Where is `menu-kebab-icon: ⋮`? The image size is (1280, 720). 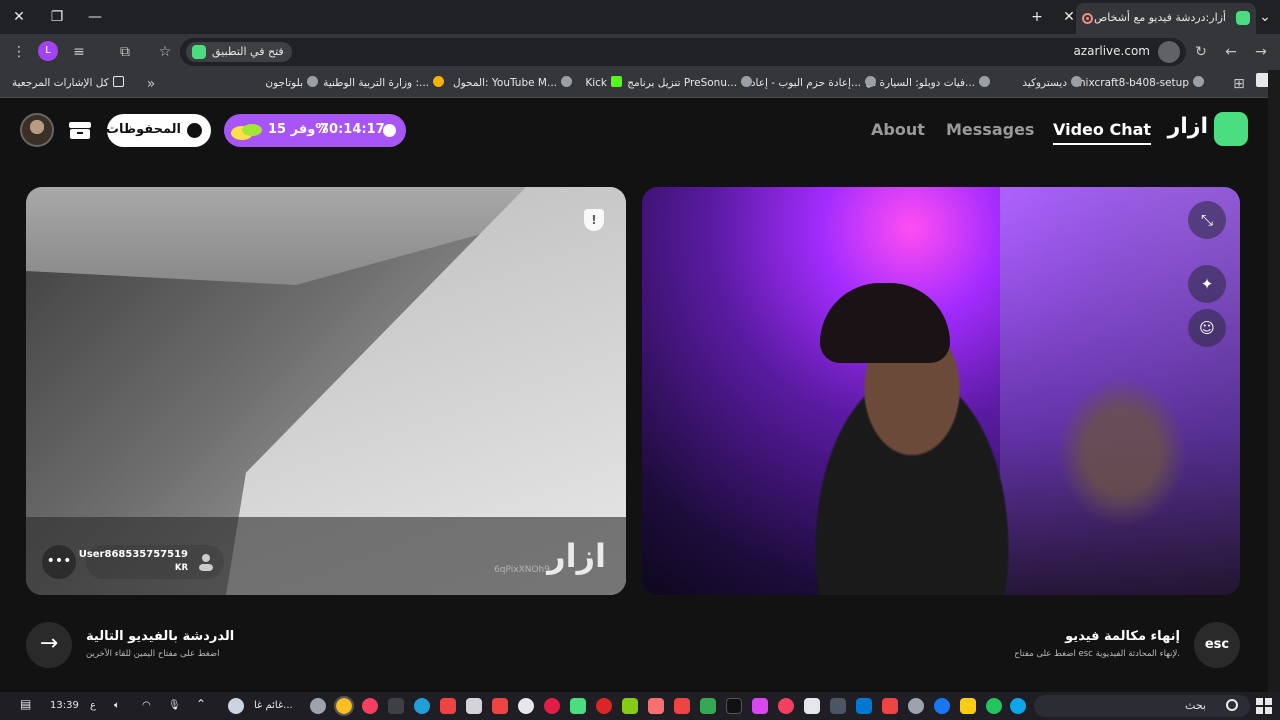 menu-kebab-icon: ⋮ is located at coordinates (19, 52).